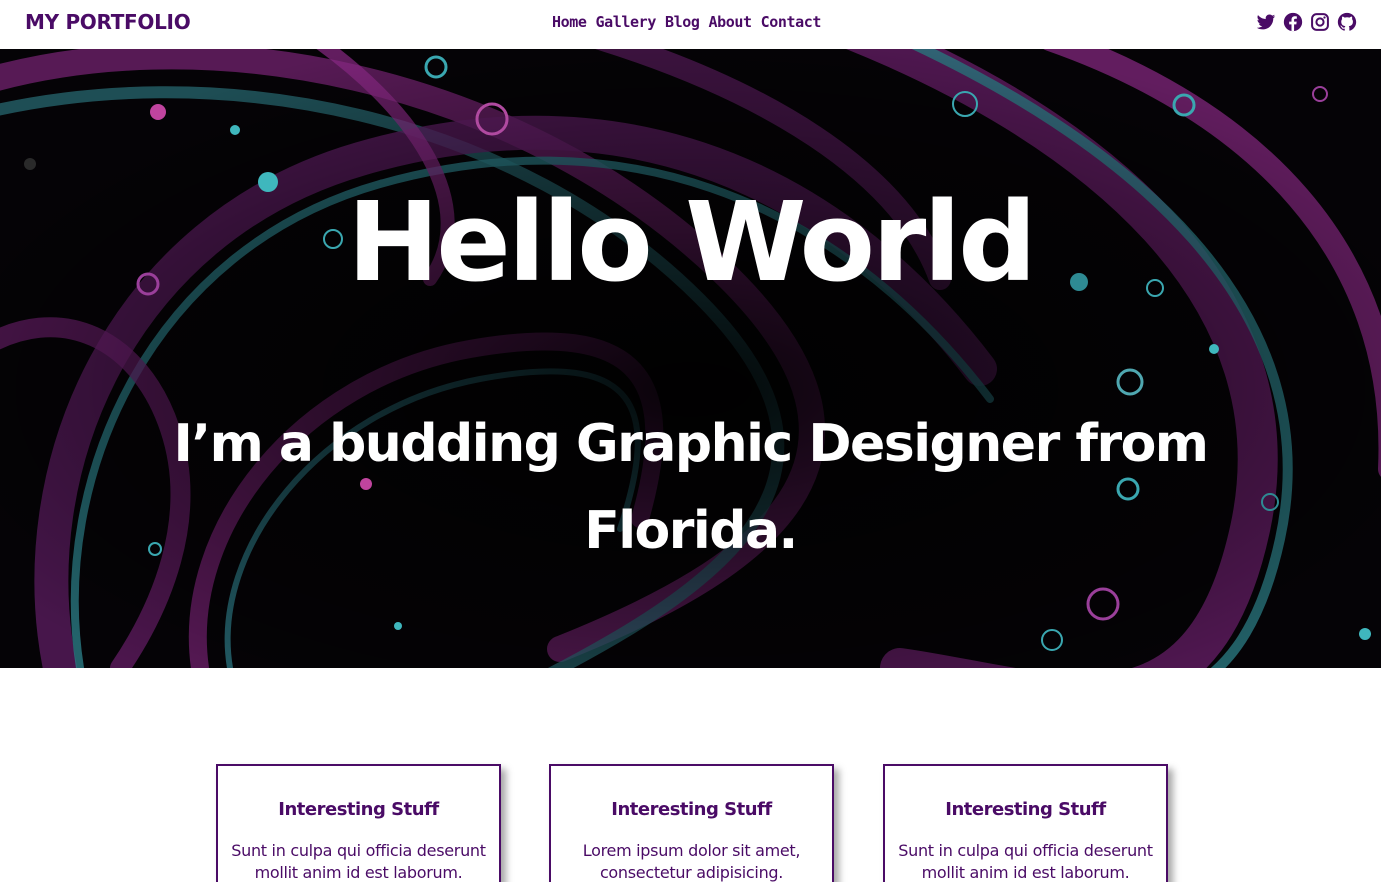 The height and width of the screenshot is (882, 1381). Describe the element at coordinates (730, 22) in the screenshot. I see `nav-link-about: About` at that location.